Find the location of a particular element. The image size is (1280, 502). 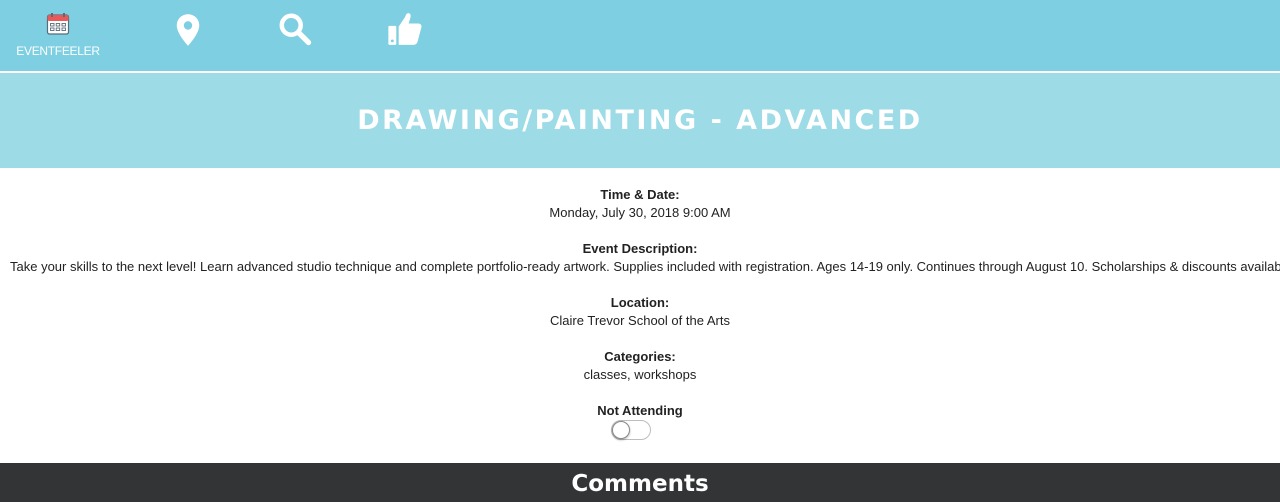

event-title: DRAWING/PAINTING - ADVANCED is located at coordinates (640, 120).